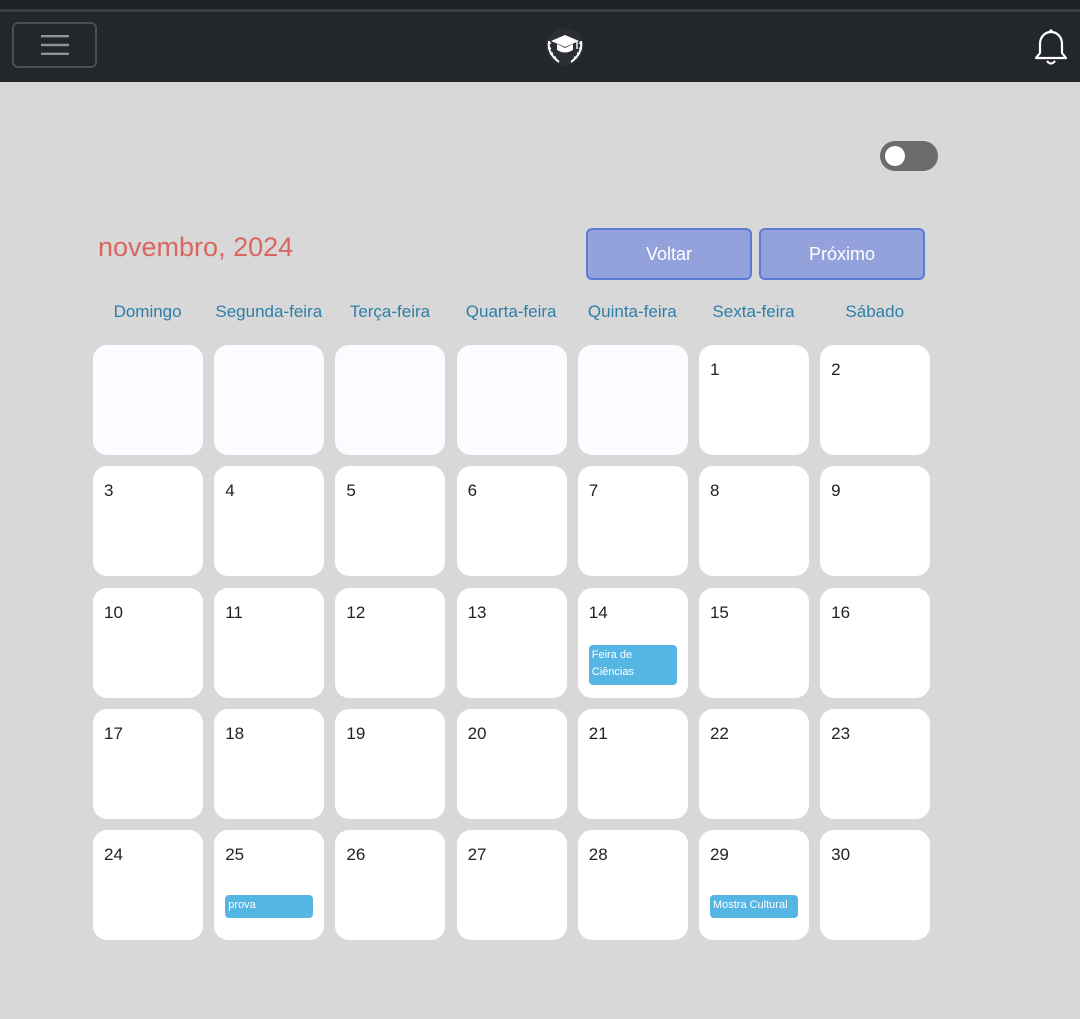  Describe the element at coordinates (477, 733) in the screenshot. I see `day-number: 20` at that location.